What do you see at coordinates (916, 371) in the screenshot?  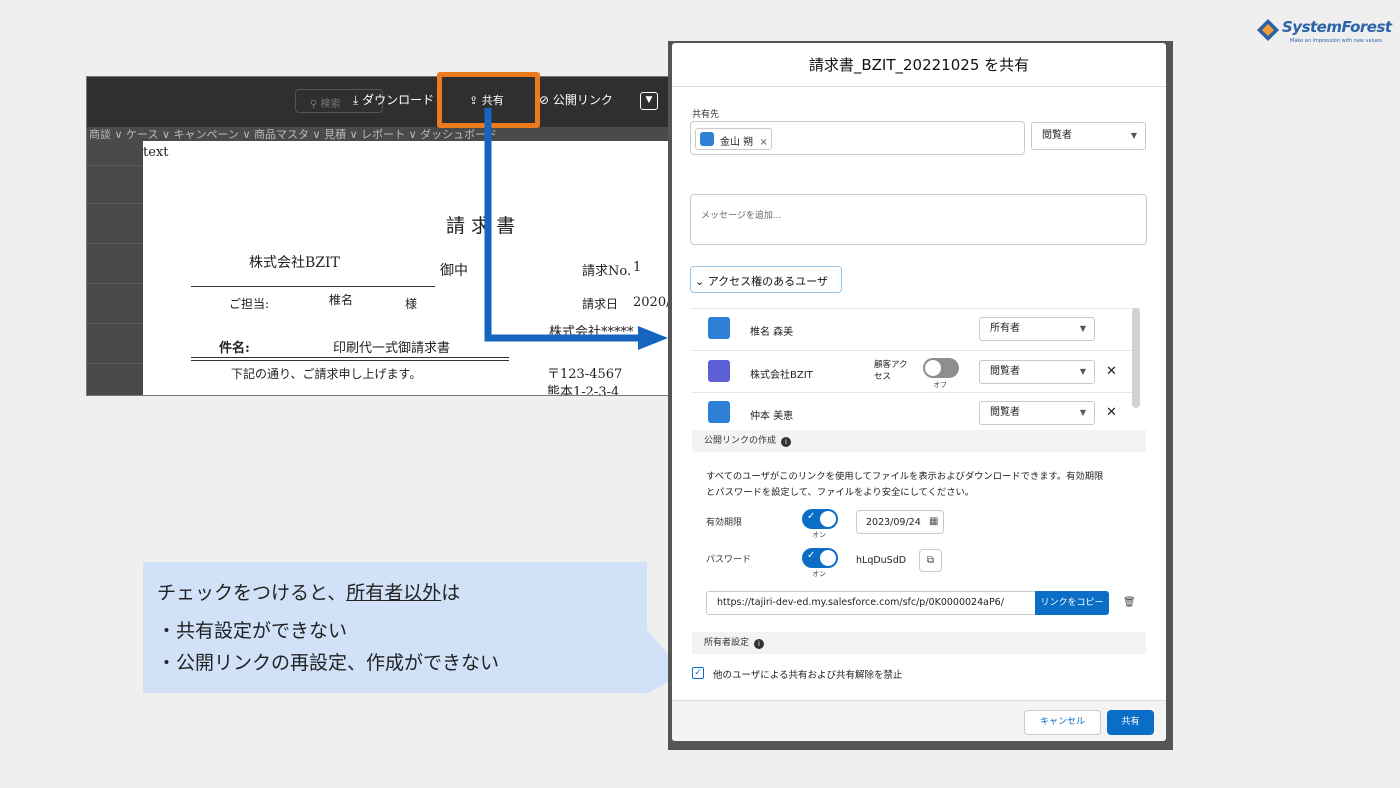 I see `list-item: 株式会社BZIT 顧客アクセス オフ 閲覧者 ▼ ✕` at bounding box center [916, 371].